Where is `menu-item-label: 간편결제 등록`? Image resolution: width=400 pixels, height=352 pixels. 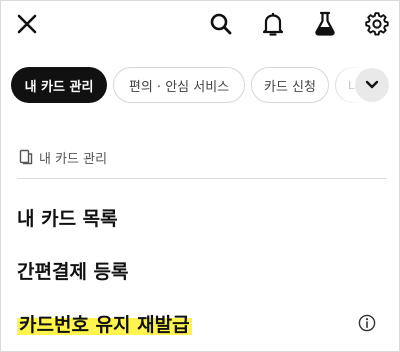 menu-item-label: 간편결제 등록 is located at coordinates (73, 271).